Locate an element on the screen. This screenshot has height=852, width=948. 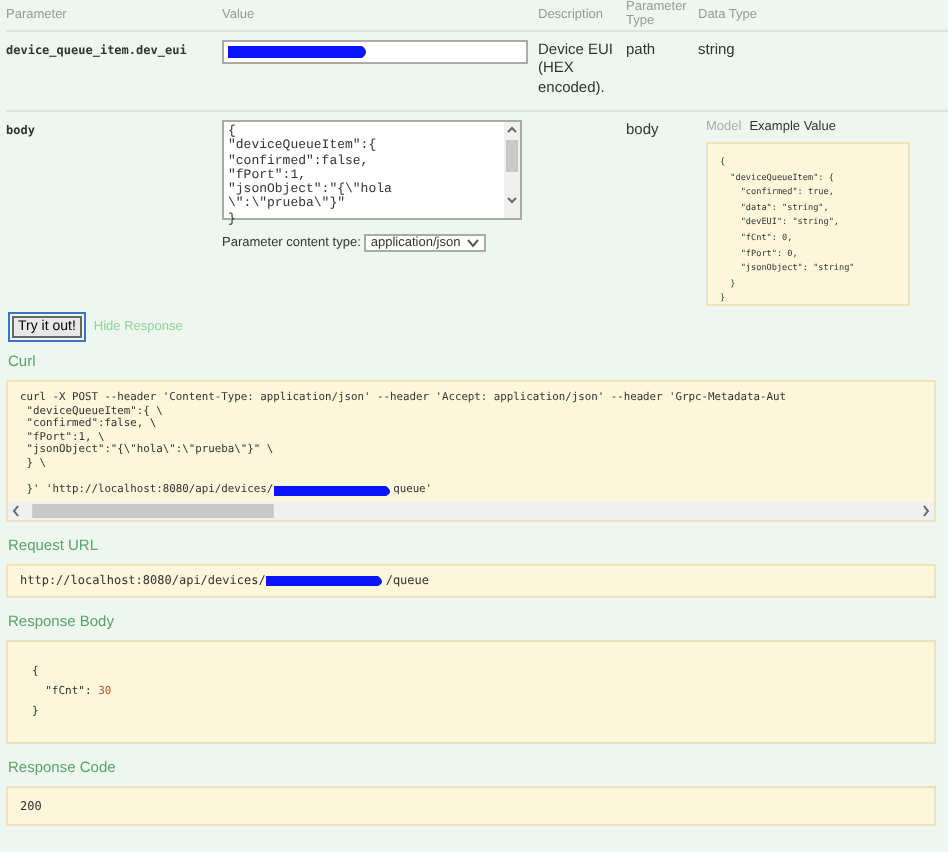
caret-icon is located at coordinates (473, 243).